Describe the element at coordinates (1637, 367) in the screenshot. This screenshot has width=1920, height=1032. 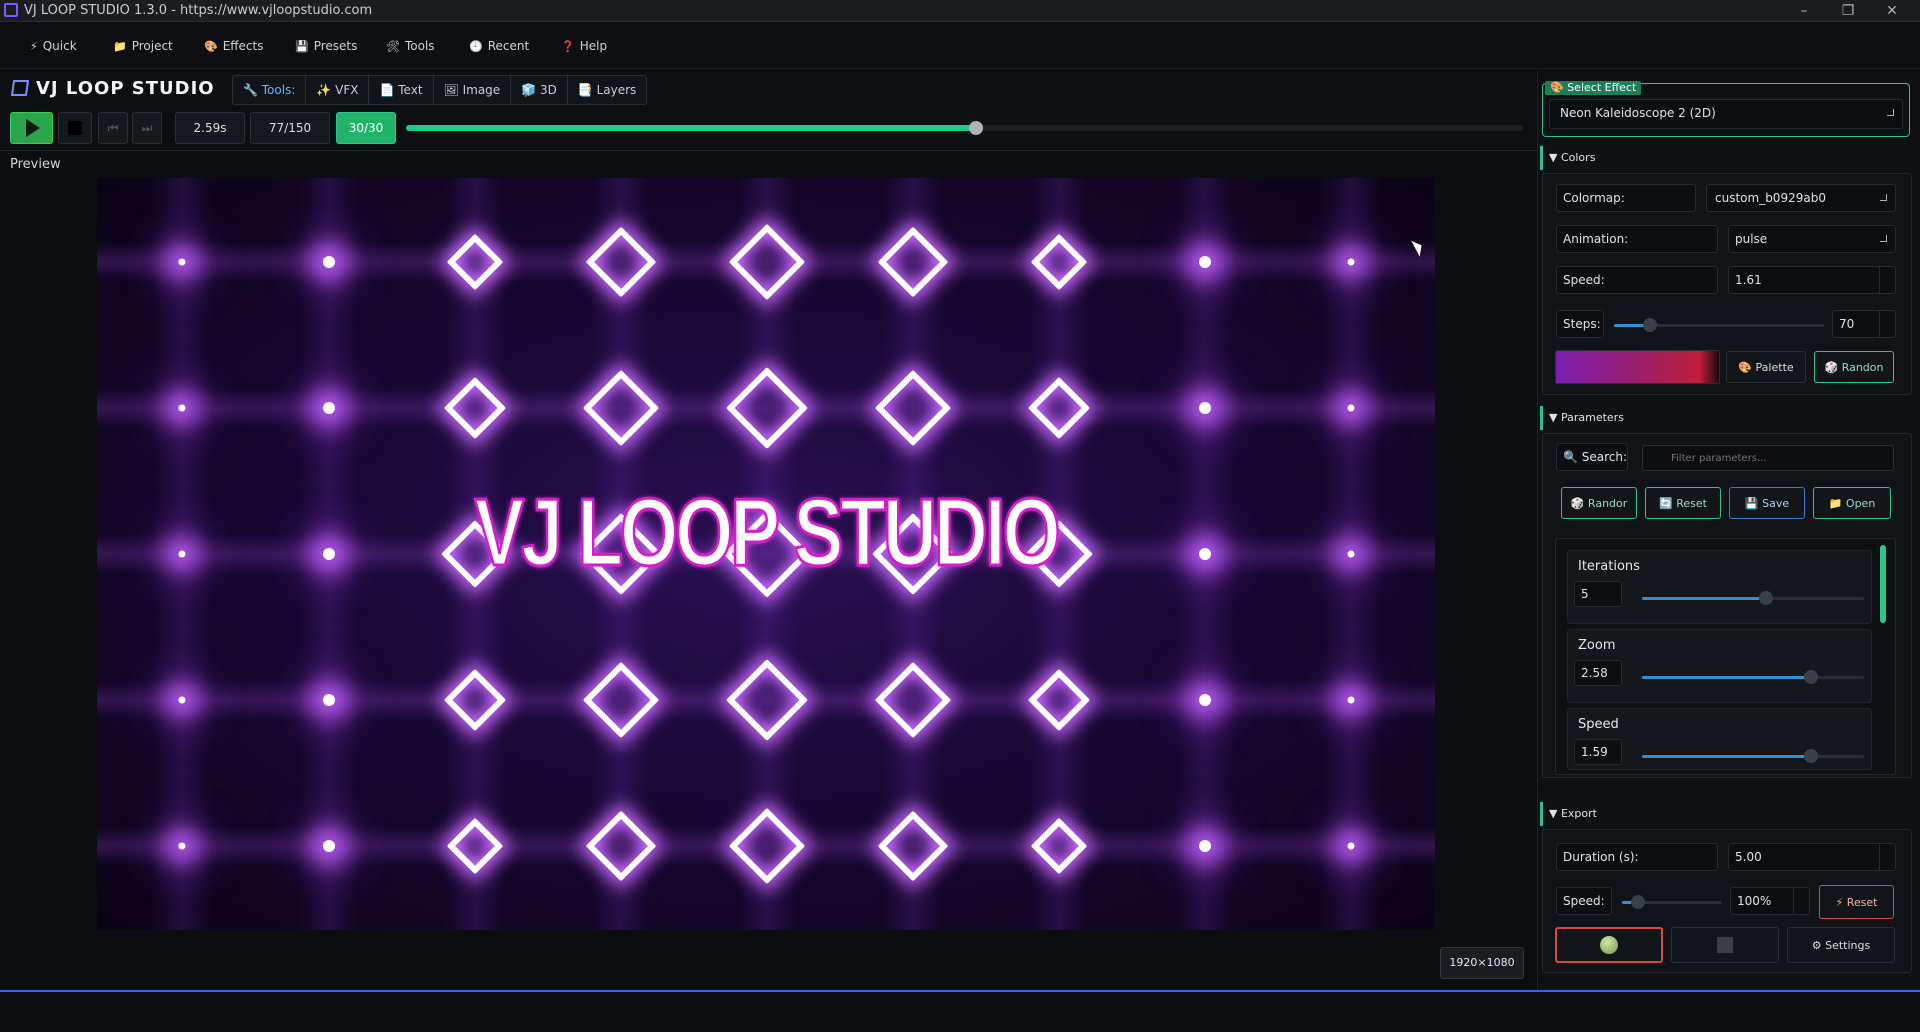
I see `colormap-preview` at that location.